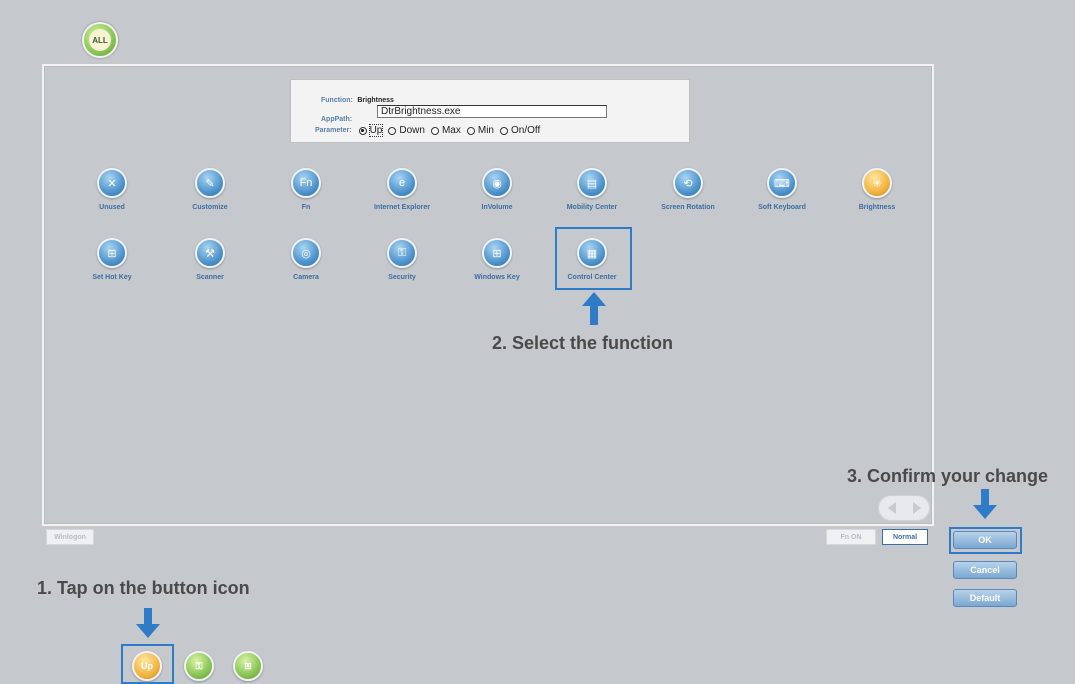 The width and height of the screenshot is (1075, 684). Describe the element at coordinates (782, 207) in the screenshot. I see `function-label-soft-keyboard: Soft Keyboard` at that location.